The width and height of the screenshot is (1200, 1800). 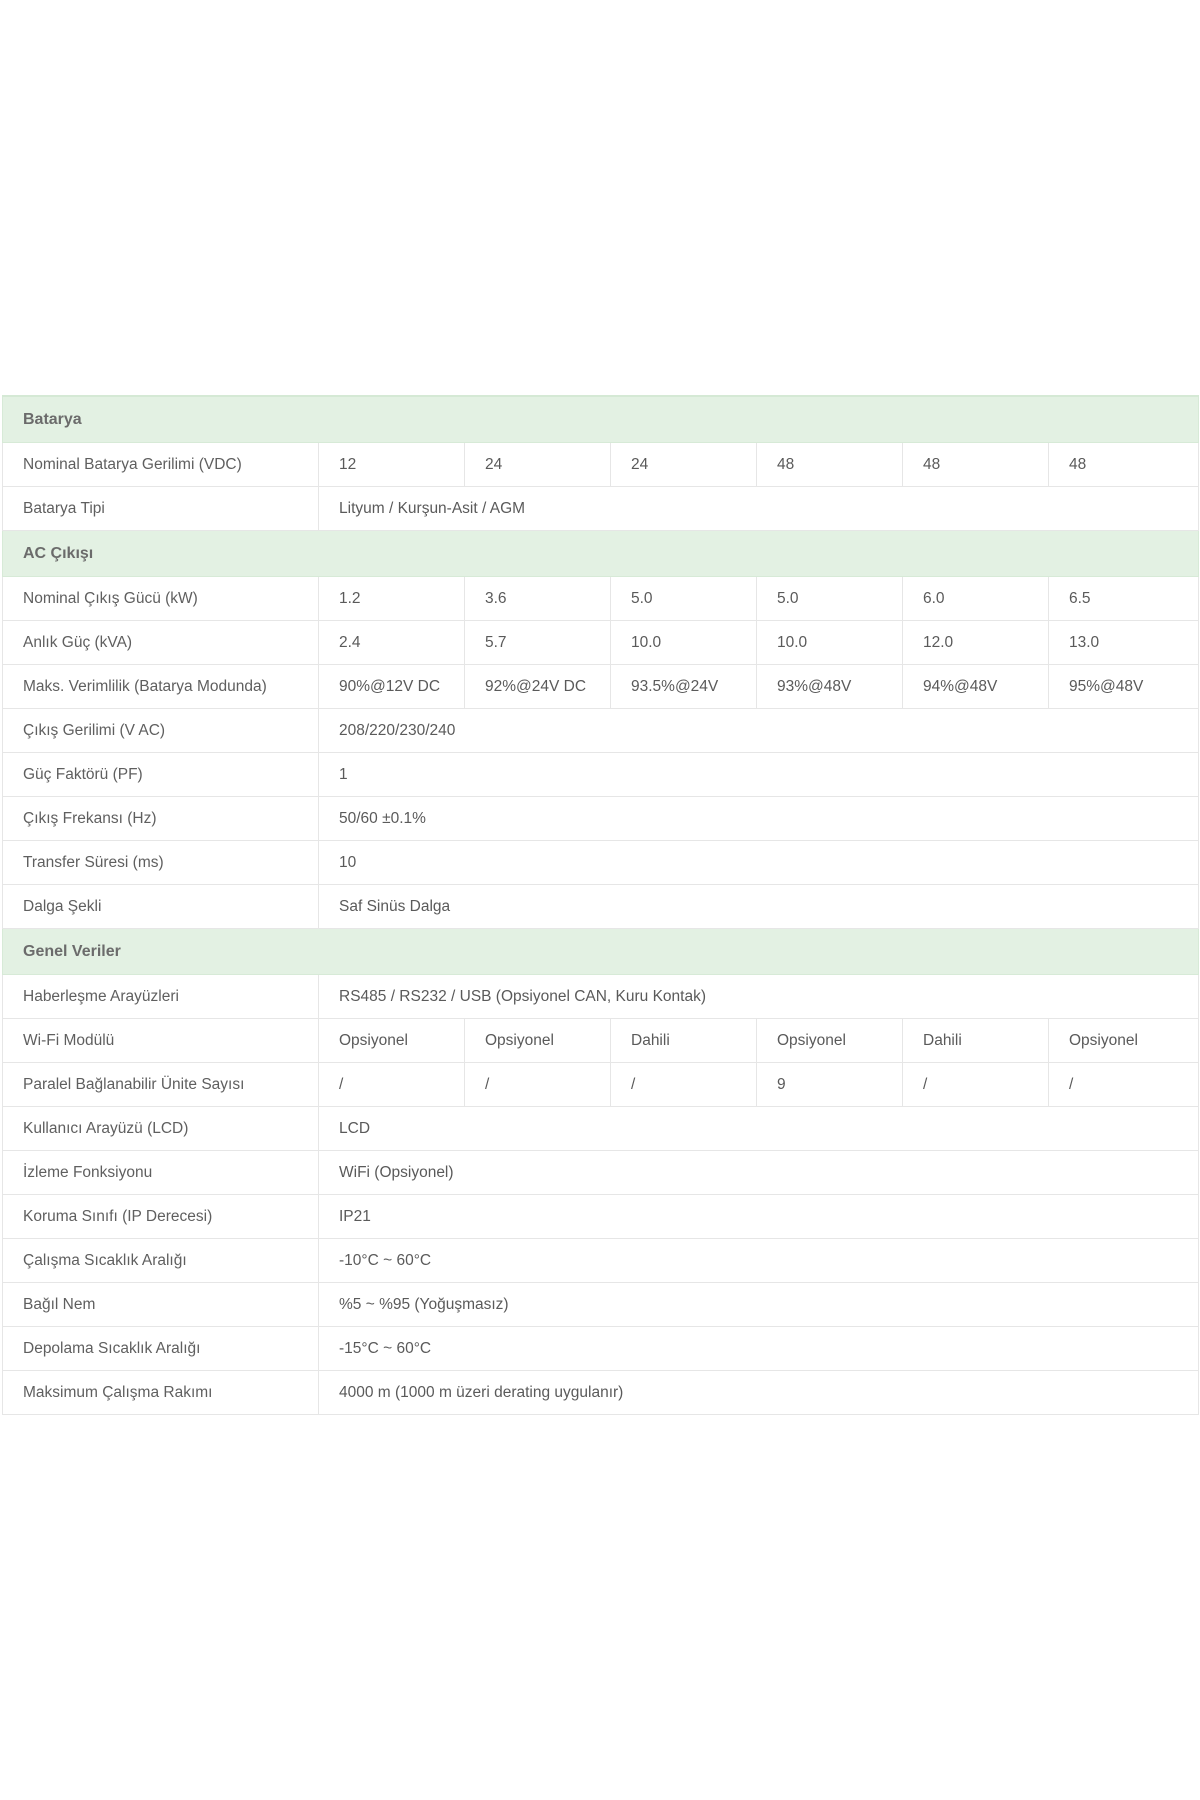 What do you see at coordinates (1123, 598) in the screenshot?
I see `spec-value-model-6: 6.5` at bounding box center [1123, 598].